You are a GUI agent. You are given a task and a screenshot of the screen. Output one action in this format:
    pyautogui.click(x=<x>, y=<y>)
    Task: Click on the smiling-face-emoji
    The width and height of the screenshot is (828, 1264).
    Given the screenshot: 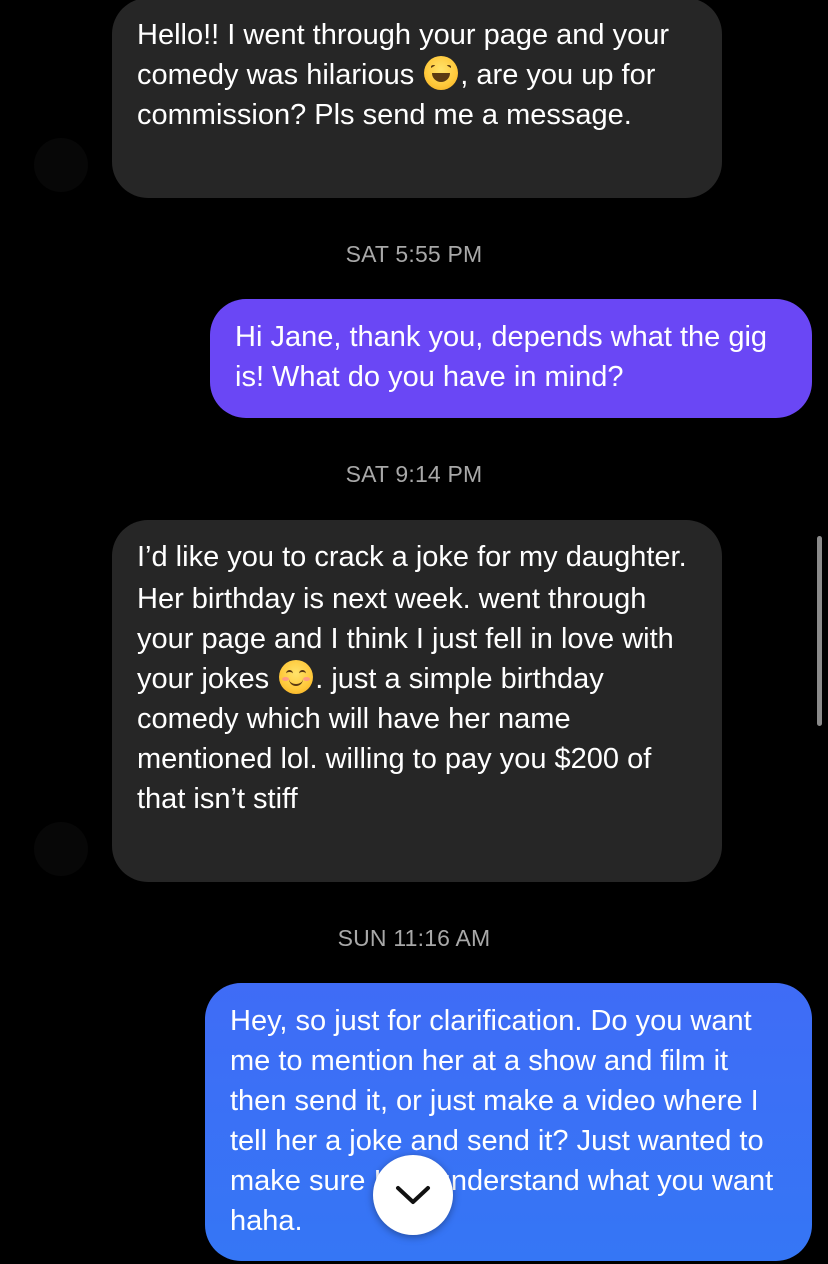 What is the action you would take?
    pyautogui.click(x=296, y=677)
    